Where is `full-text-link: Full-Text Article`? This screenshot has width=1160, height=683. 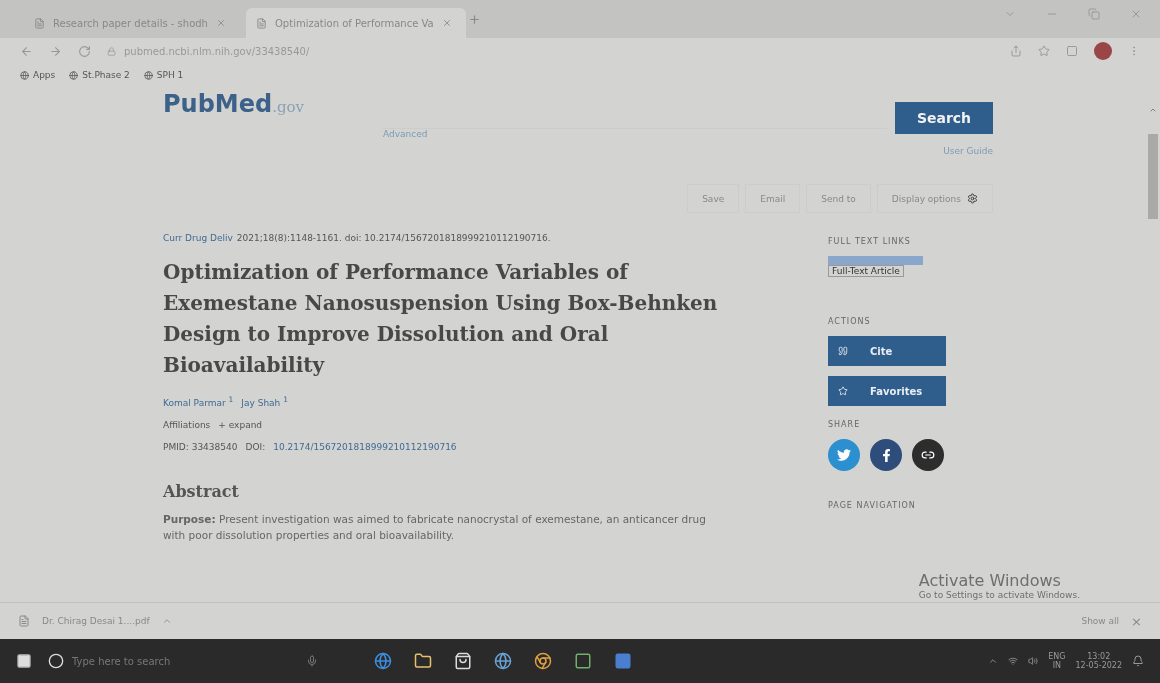
full-text-link: Full-Text Article is located at coordinates (866, 271).